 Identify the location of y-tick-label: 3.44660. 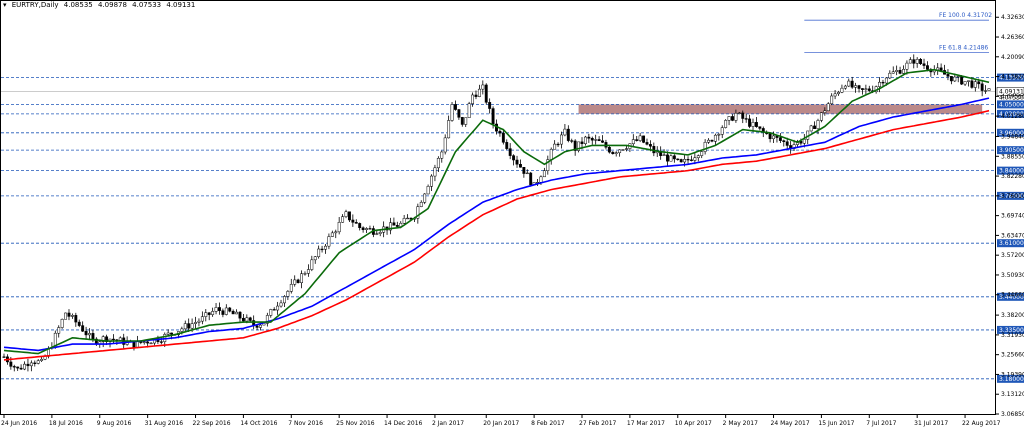
(1012, 295).